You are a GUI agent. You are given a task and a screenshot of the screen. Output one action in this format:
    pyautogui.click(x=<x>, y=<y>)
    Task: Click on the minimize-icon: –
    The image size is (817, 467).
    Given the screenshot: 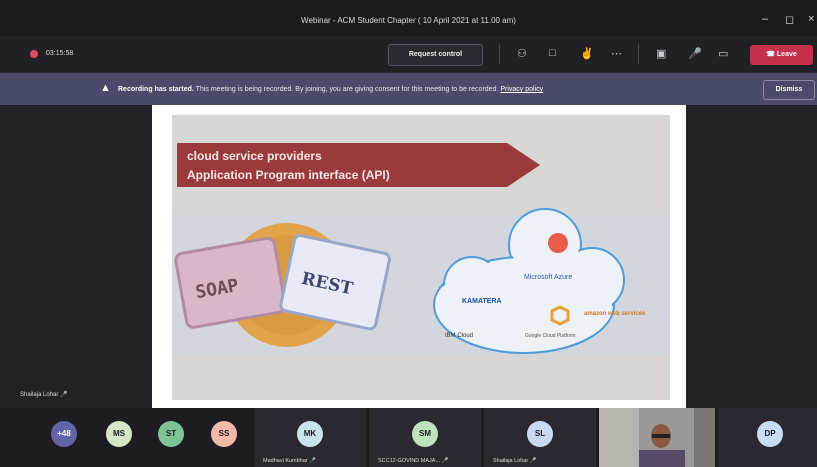 What is the action you would take?
    pyautogui.click(x=765, y=19)
    